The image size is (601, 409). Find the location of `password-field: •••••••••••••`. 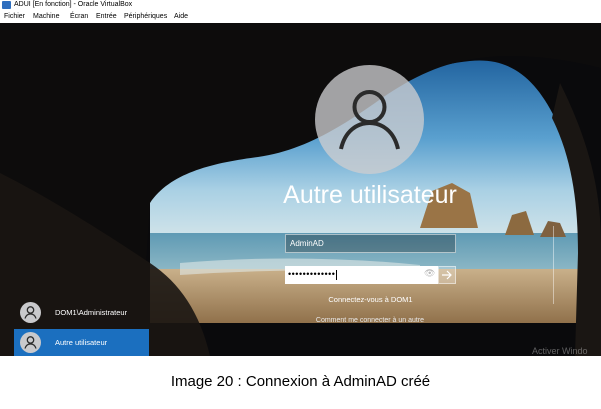

password-field: ••••••••••••• is located at coordinates (361, 275).